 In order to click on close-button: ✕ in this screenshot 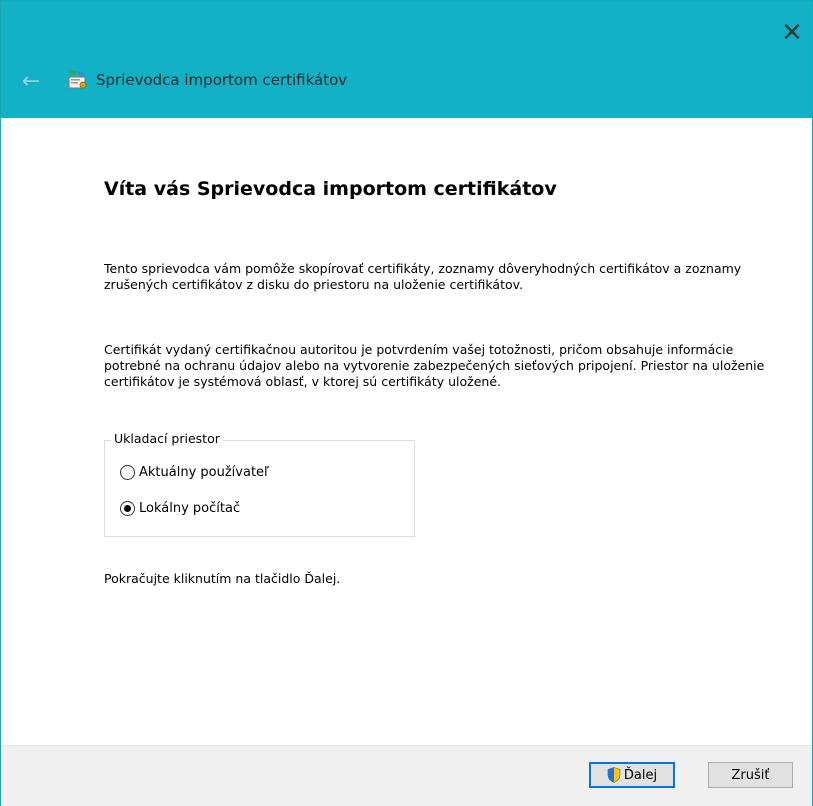, I will do `click(792, 33)`.